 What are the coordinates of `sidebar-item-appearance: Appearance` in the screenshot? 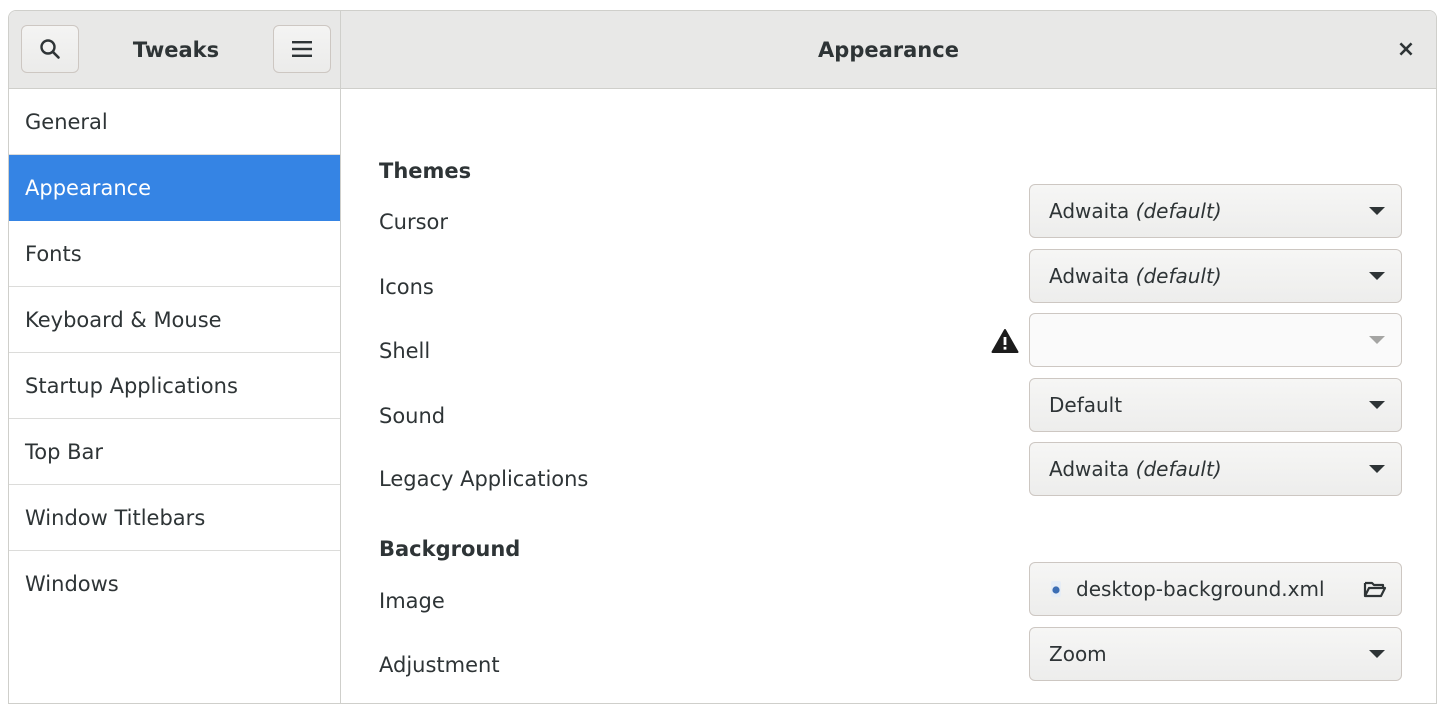 It's located at (174, 188).